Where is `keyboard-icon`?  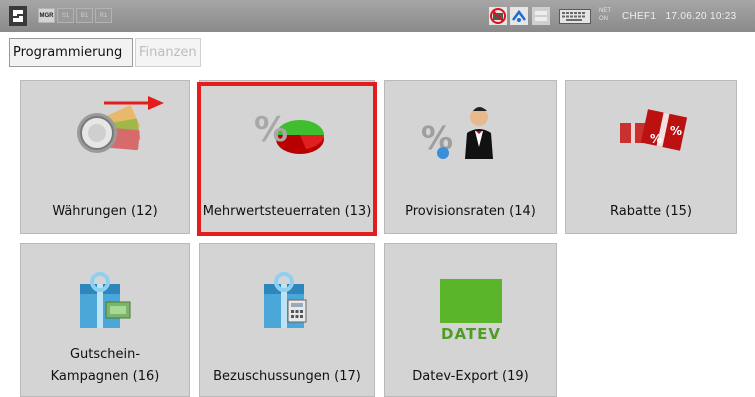 keyboard-icon is located at coordinates (575, 16).